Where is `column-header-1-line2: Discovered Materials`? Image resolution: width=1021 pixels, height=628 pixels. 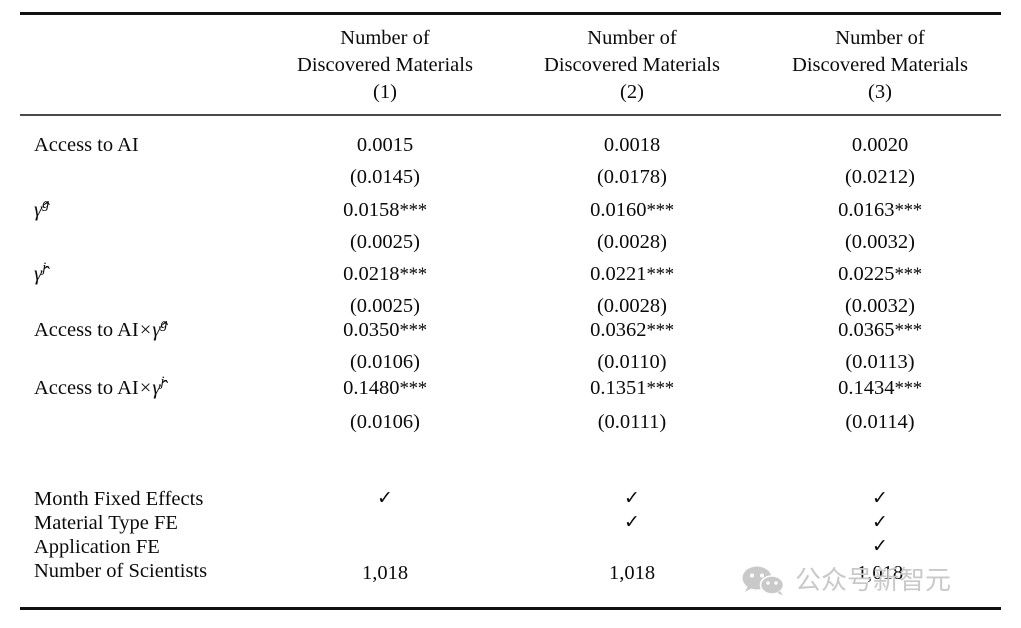 column-header-1-line2: Discovered Materials is located at coordinates (385, 65).